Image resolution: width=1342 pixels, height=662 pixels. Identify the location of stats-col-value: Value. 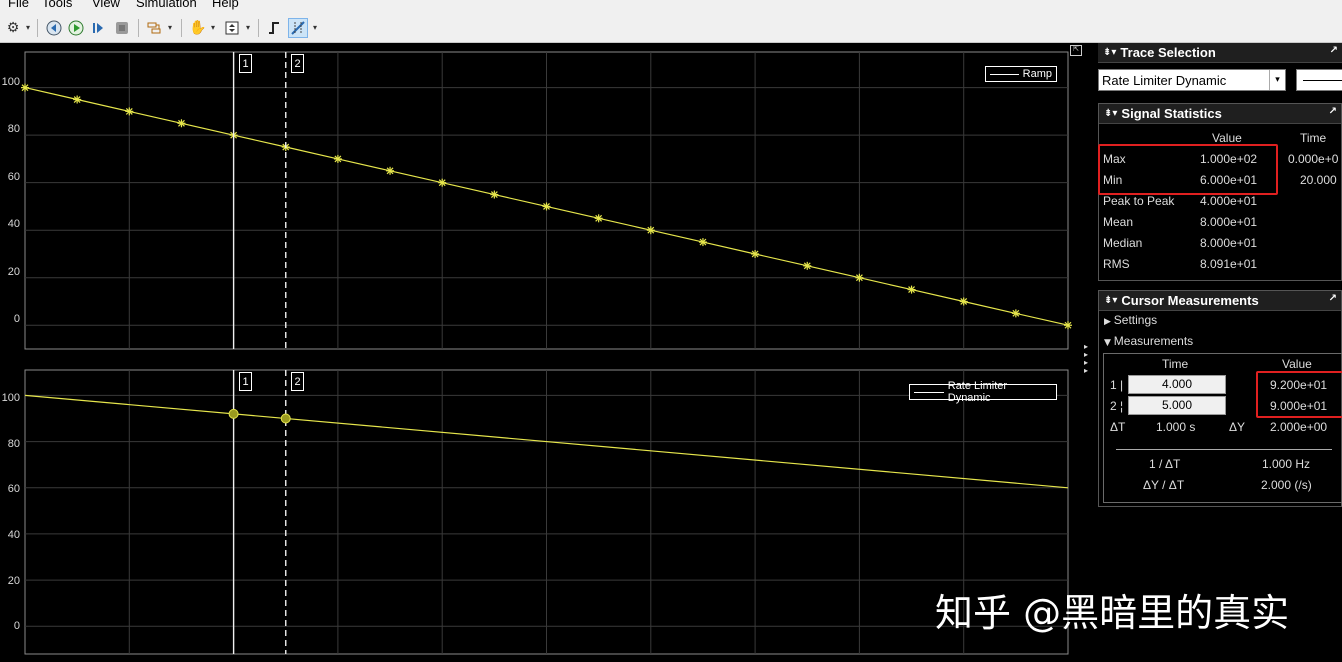
(1227, 138).